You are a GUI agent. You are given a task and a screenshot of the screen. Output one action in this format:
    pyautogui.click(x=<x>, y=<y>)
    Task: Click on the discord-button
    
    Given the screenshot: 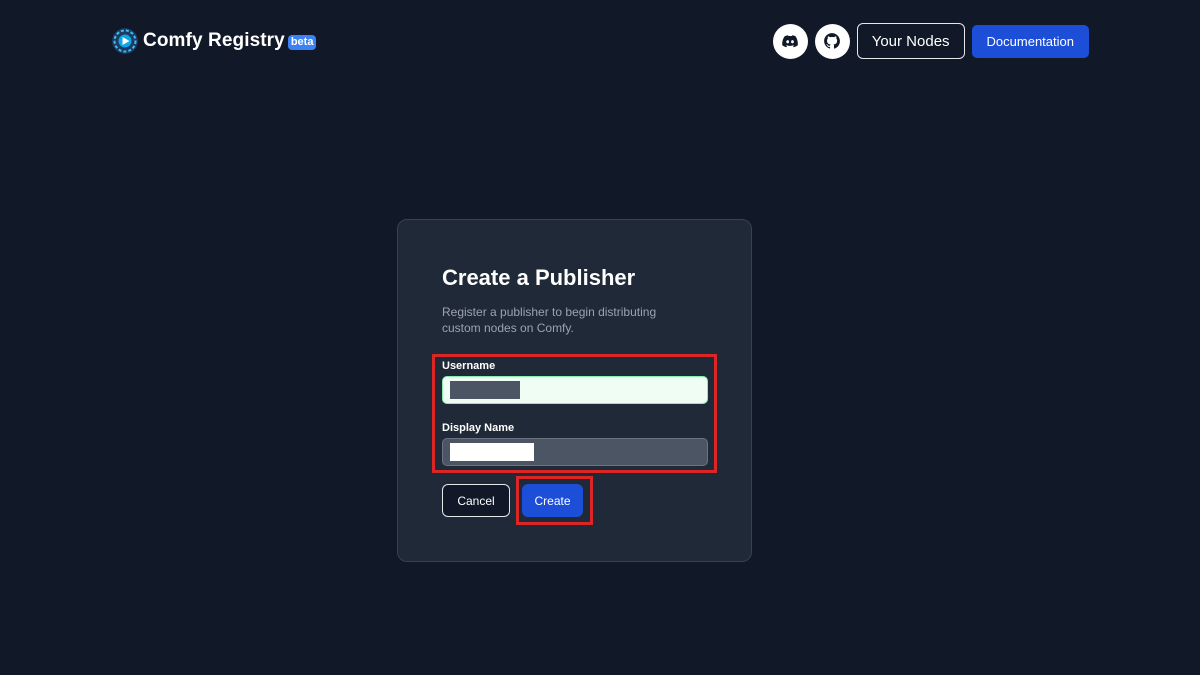 What is the action you would take?
    pyautogui.click(x=790, y=41)
    